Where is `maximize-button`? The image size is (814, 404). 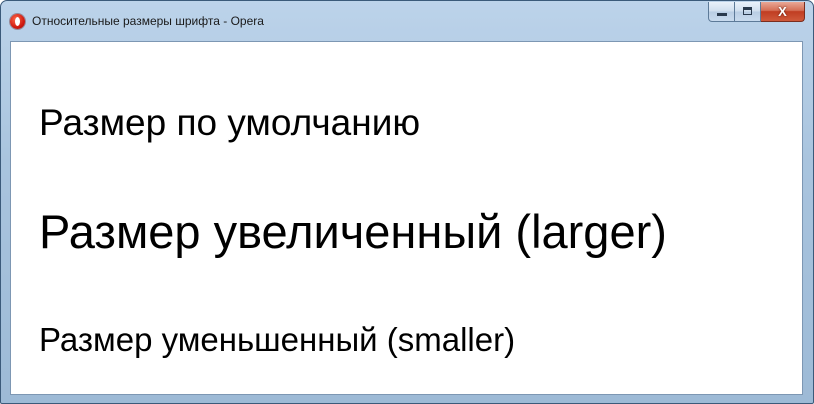
maximize-button is located at coordinates (748, 12).